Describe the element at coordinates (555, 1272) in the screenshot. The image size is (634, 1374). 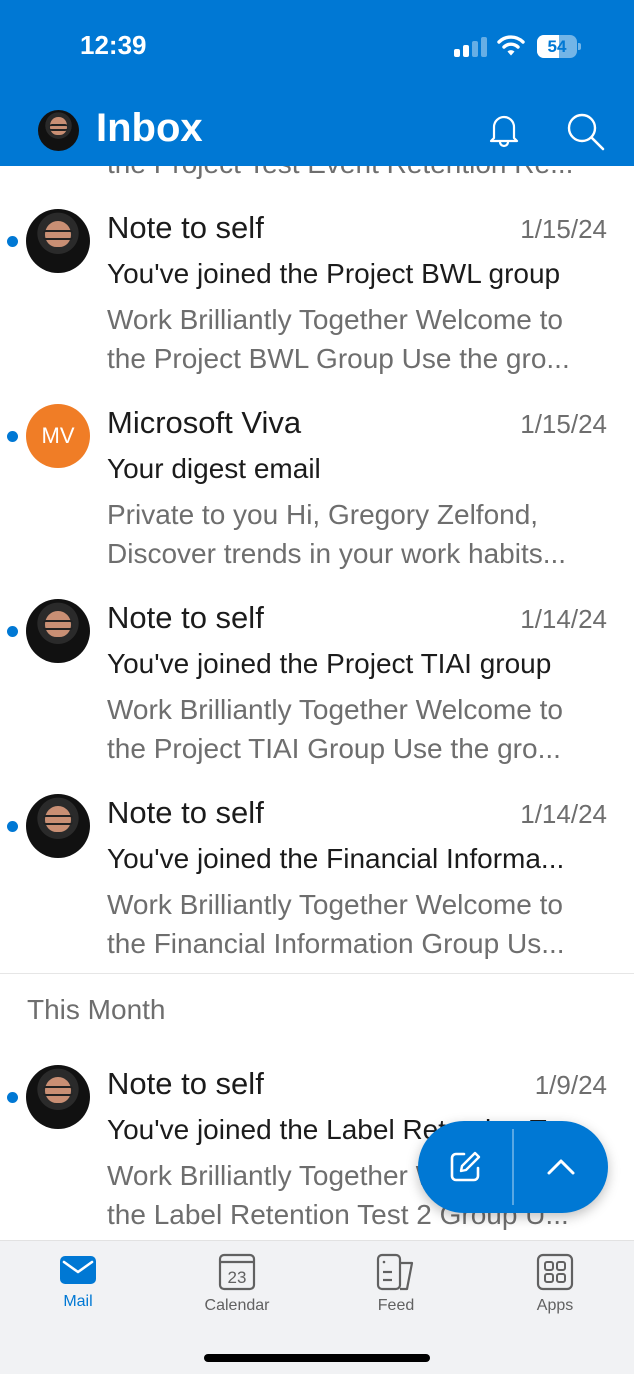
I see `apps-icon` at that location.